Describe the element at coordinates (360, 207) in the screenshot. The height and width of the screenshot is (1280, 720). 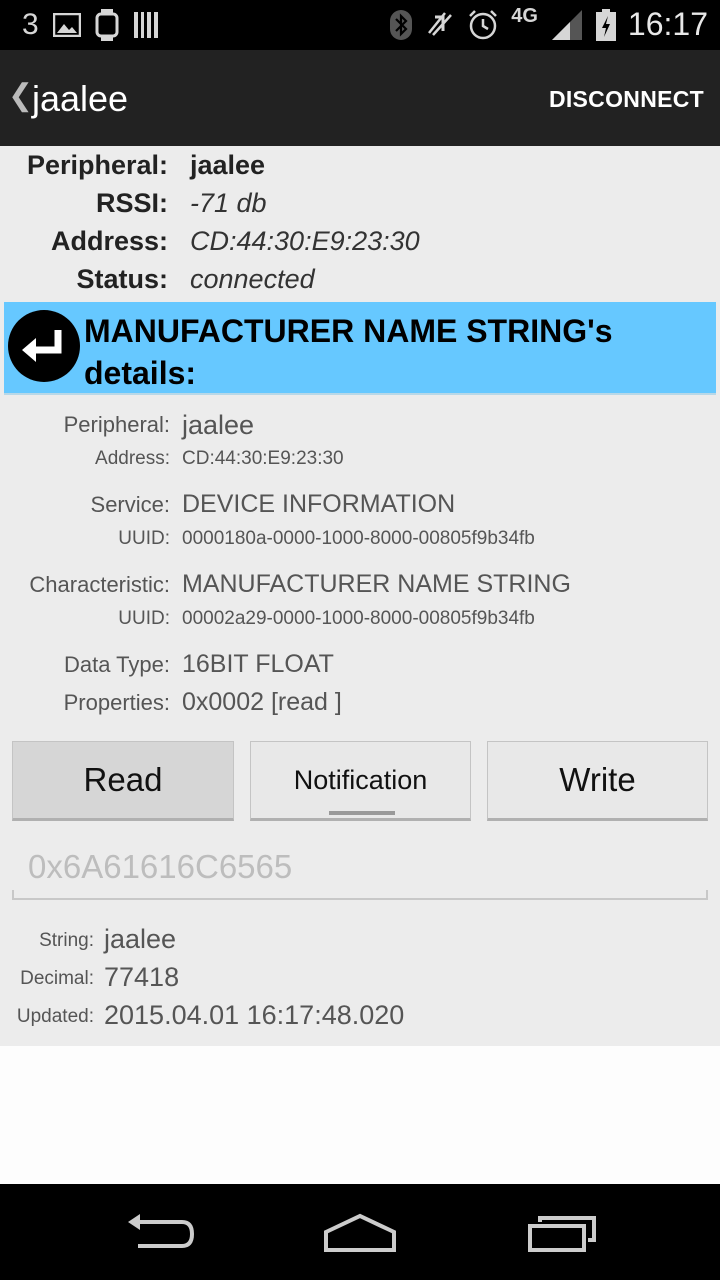
I see `rssi-row: RSSI: -71 db` at that location.